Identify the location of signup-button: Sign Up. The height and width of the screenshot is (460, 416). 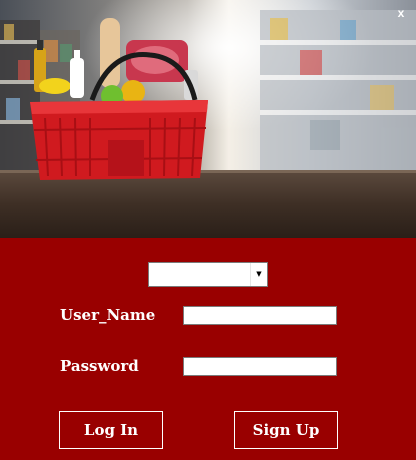
(286, 430).